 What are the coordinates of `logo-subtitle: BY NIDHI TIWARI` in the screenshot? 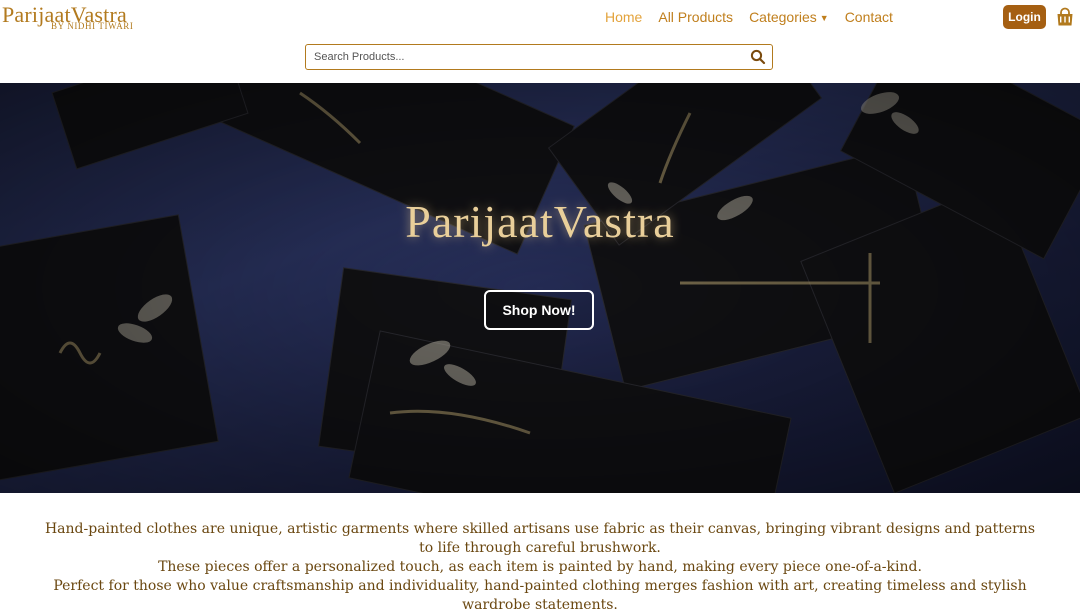 It's located at (92, 26).